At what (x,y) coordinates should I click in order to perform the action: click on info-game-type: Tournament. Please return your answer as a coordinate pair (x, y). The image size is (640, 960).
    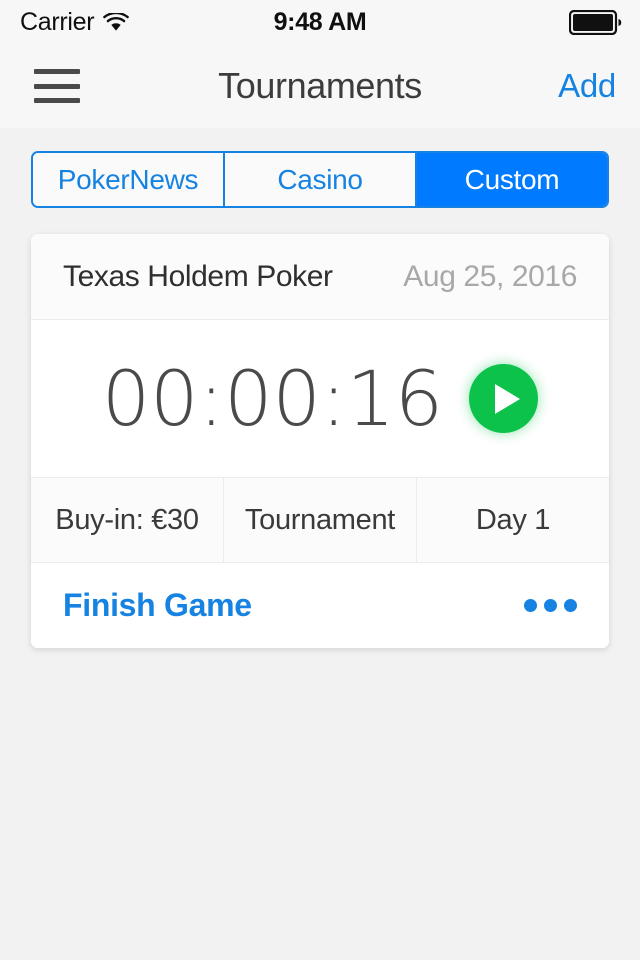
    Looking at the image, I should click on (319, 520).